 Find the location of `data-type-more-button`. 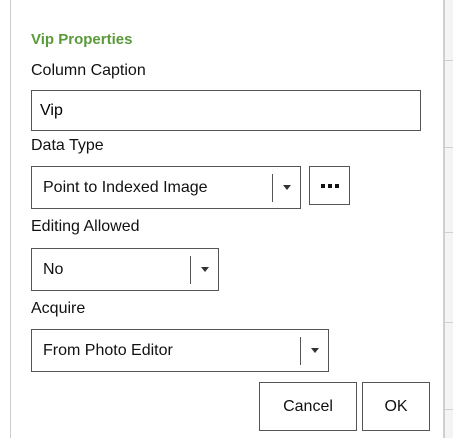

data-type-more-button is located at coordinates (329, 185).